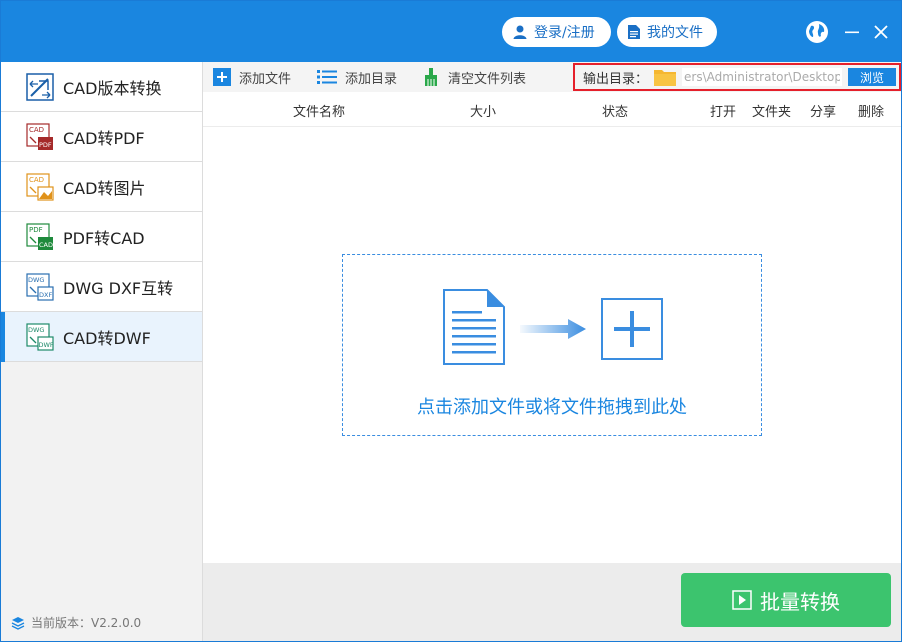  What do you see at coordinates (800, 601) in the screenshot?
I see `batch-convert-label: 批量转换` at bounding box center [800, 601].